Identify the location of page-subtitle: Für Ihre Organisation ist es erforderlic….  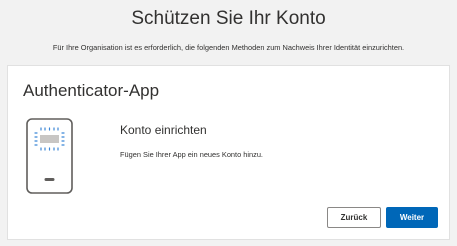
(228, 47).